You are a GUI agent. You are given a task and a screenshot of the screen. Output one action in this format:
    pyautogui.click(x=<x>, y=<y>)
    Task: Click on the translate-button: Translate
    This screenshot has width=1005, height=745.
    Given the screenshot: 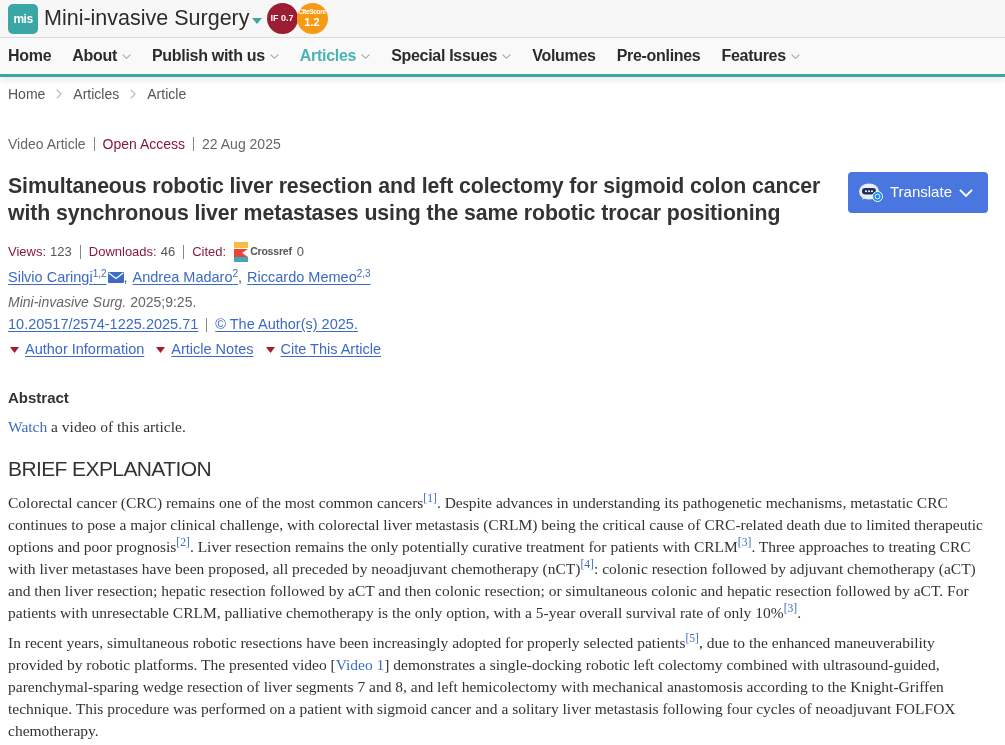 What is the action you would take?
    pyautogui.click(x=918, y=192)
    